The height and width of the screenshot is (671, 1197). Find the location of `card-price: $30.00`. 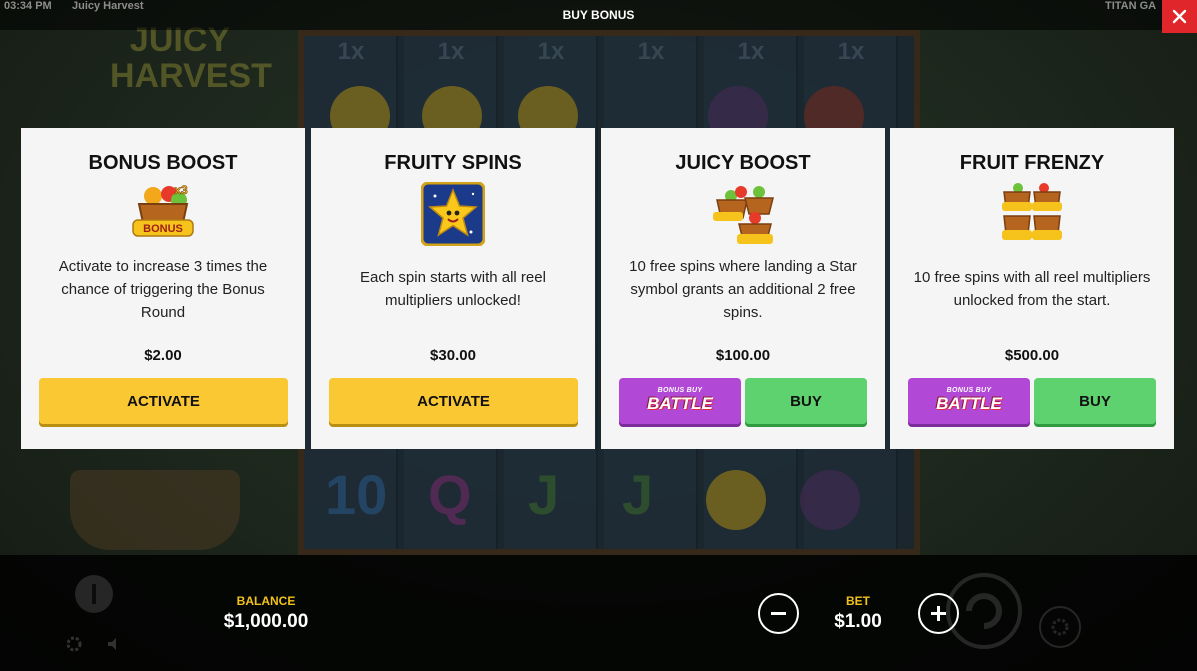

card-price: $30.00 is located at coordinates (453, 355).